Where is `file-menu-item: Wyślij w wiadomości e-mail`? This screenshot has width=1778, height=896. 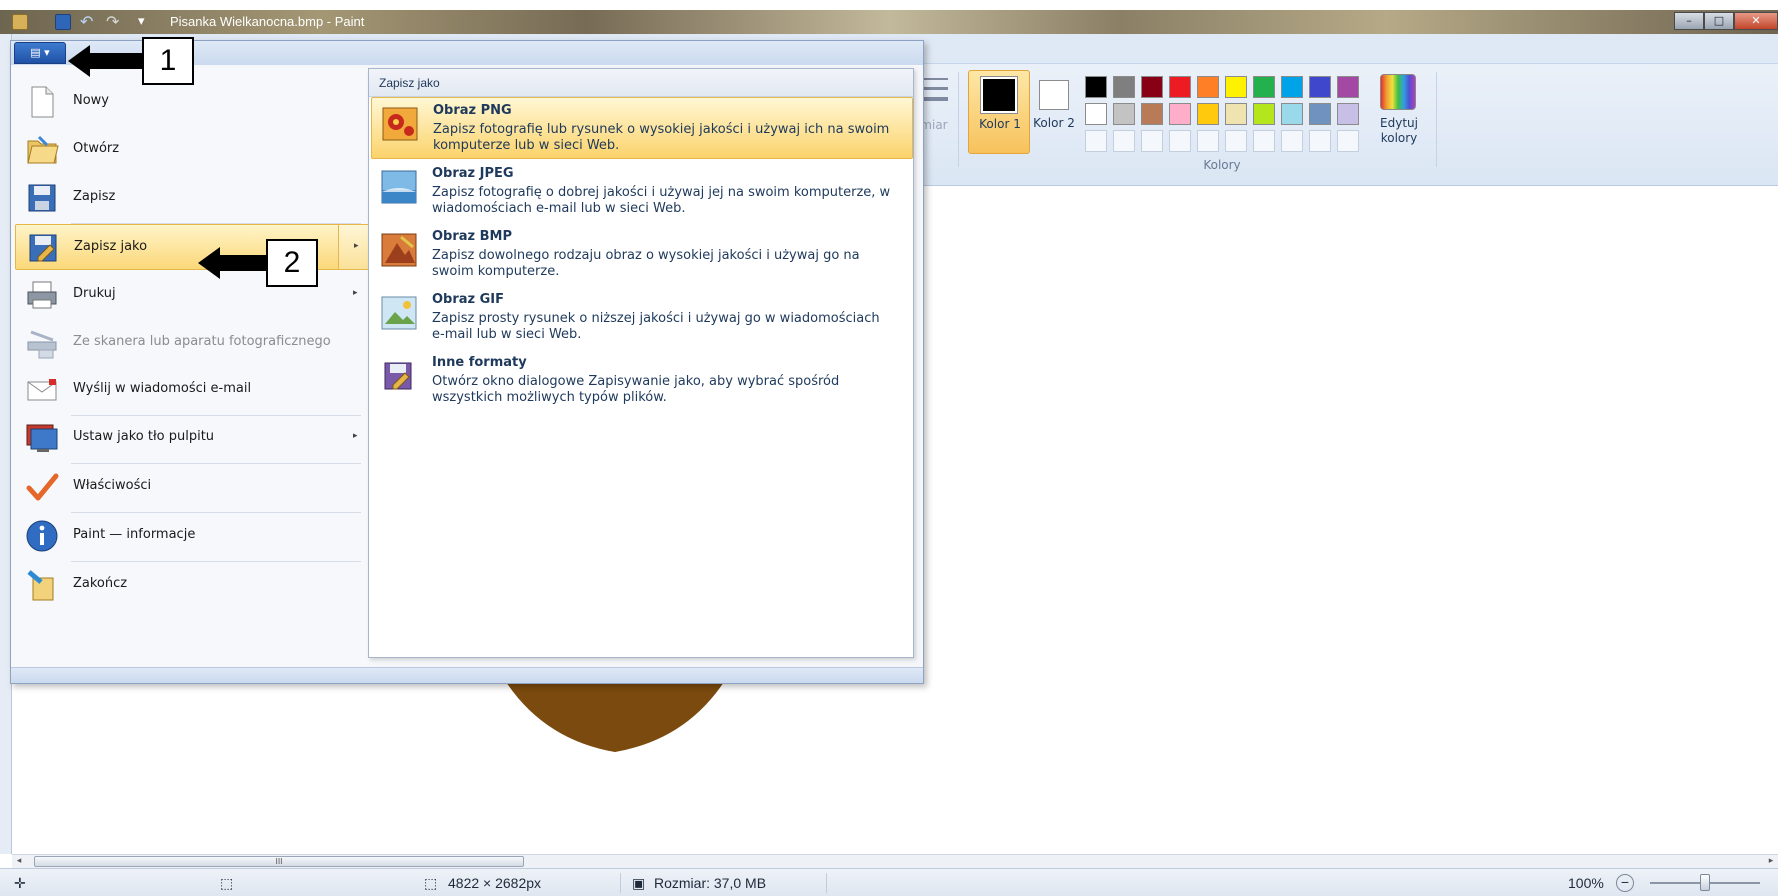 file-menu-item: Wyślij w wiadomości e-mail is located at coordinates (193, 390).